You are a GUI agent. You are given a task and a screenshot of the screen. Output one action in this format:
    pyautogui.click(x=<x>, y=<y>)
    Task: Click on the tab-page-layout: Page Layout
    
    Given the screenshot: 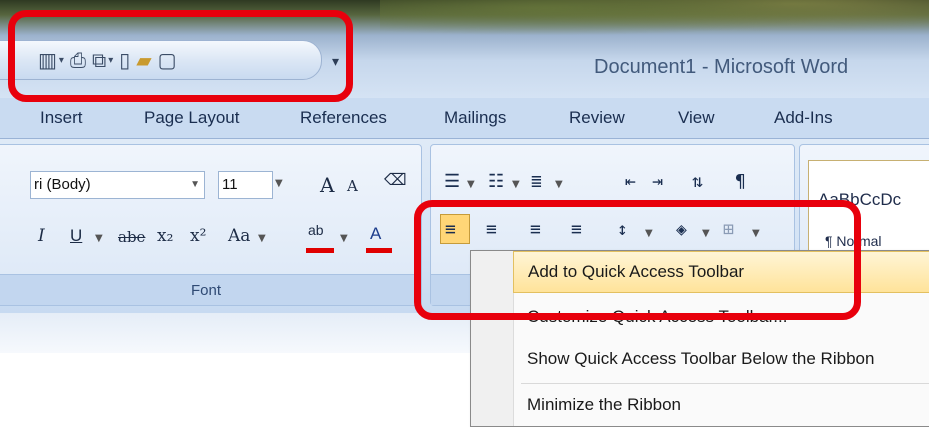 What is the action you would take?
    pyautogui.click(x=191, y=118)
    